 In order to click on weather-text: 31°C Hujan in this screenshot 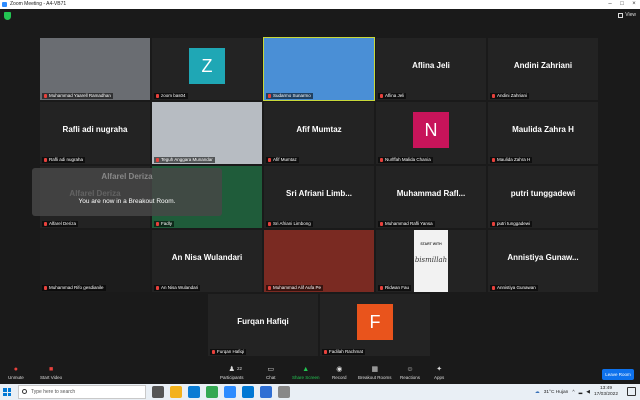, I will do `click(556, 392)`.